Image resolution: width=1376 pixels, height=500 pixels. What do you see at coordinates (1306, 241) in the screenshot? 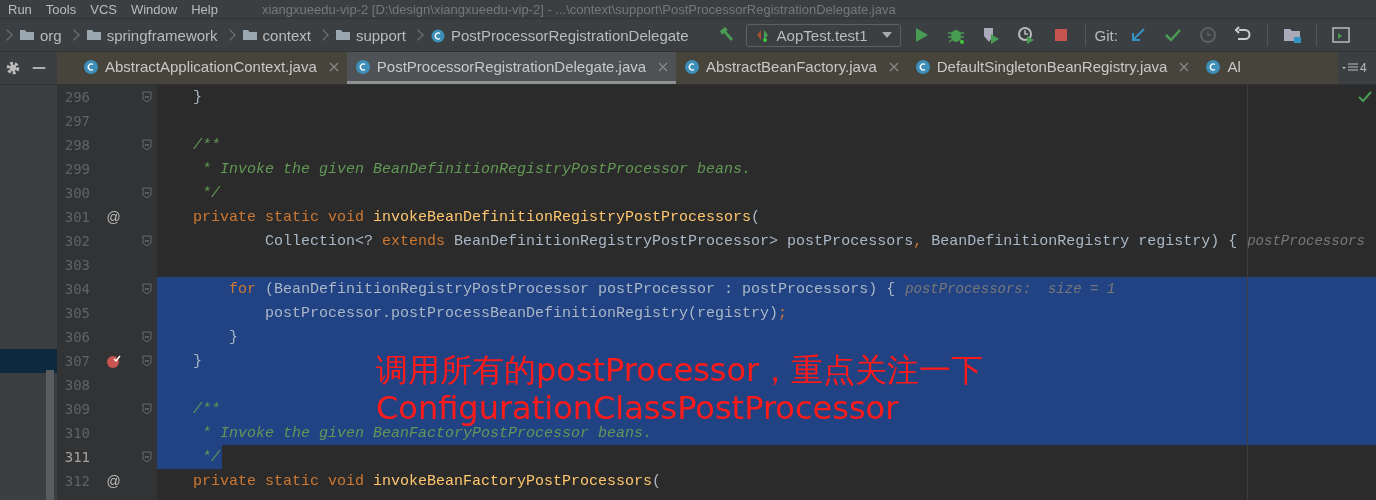
I see `inline-hint: postProcessors` at bounding box center [1306, 241].